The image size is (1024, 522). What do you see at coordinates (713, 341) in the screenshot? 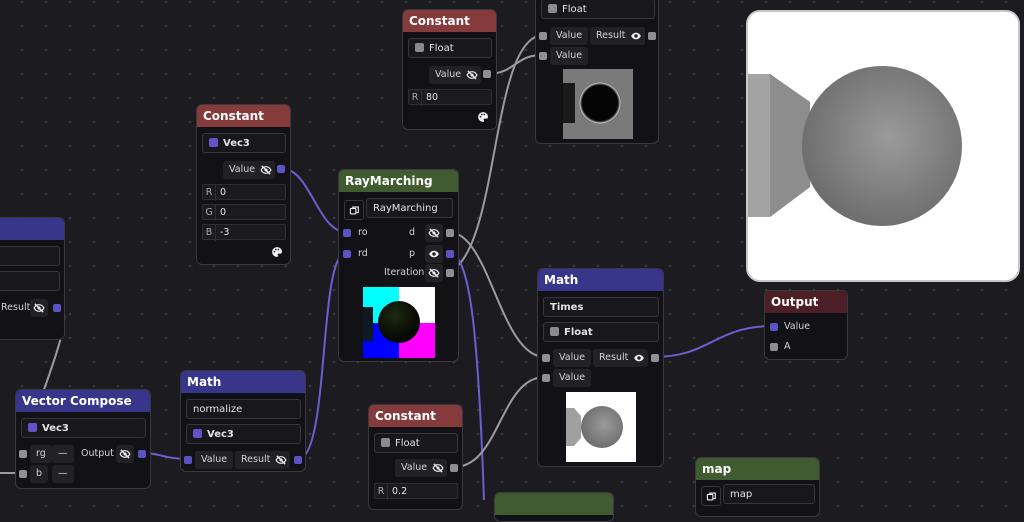
I see `wire-times-to-output` at bounding box center [713, 341].